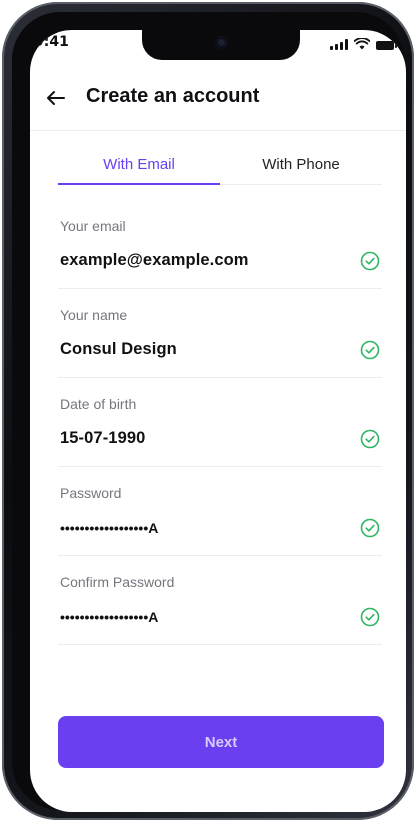  I want to click on notch, so click(221, 45).